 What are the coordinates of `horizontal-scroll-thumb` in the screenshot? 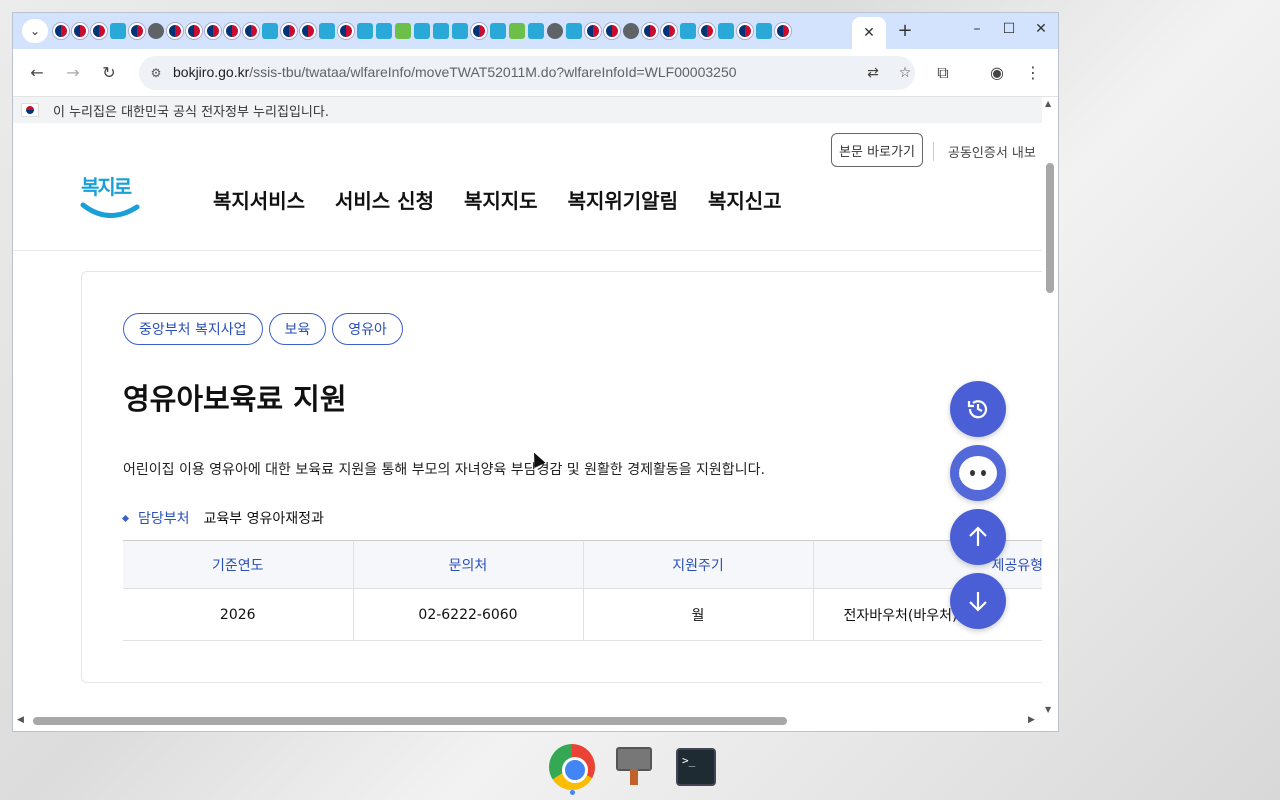 It's located at (410, 721).